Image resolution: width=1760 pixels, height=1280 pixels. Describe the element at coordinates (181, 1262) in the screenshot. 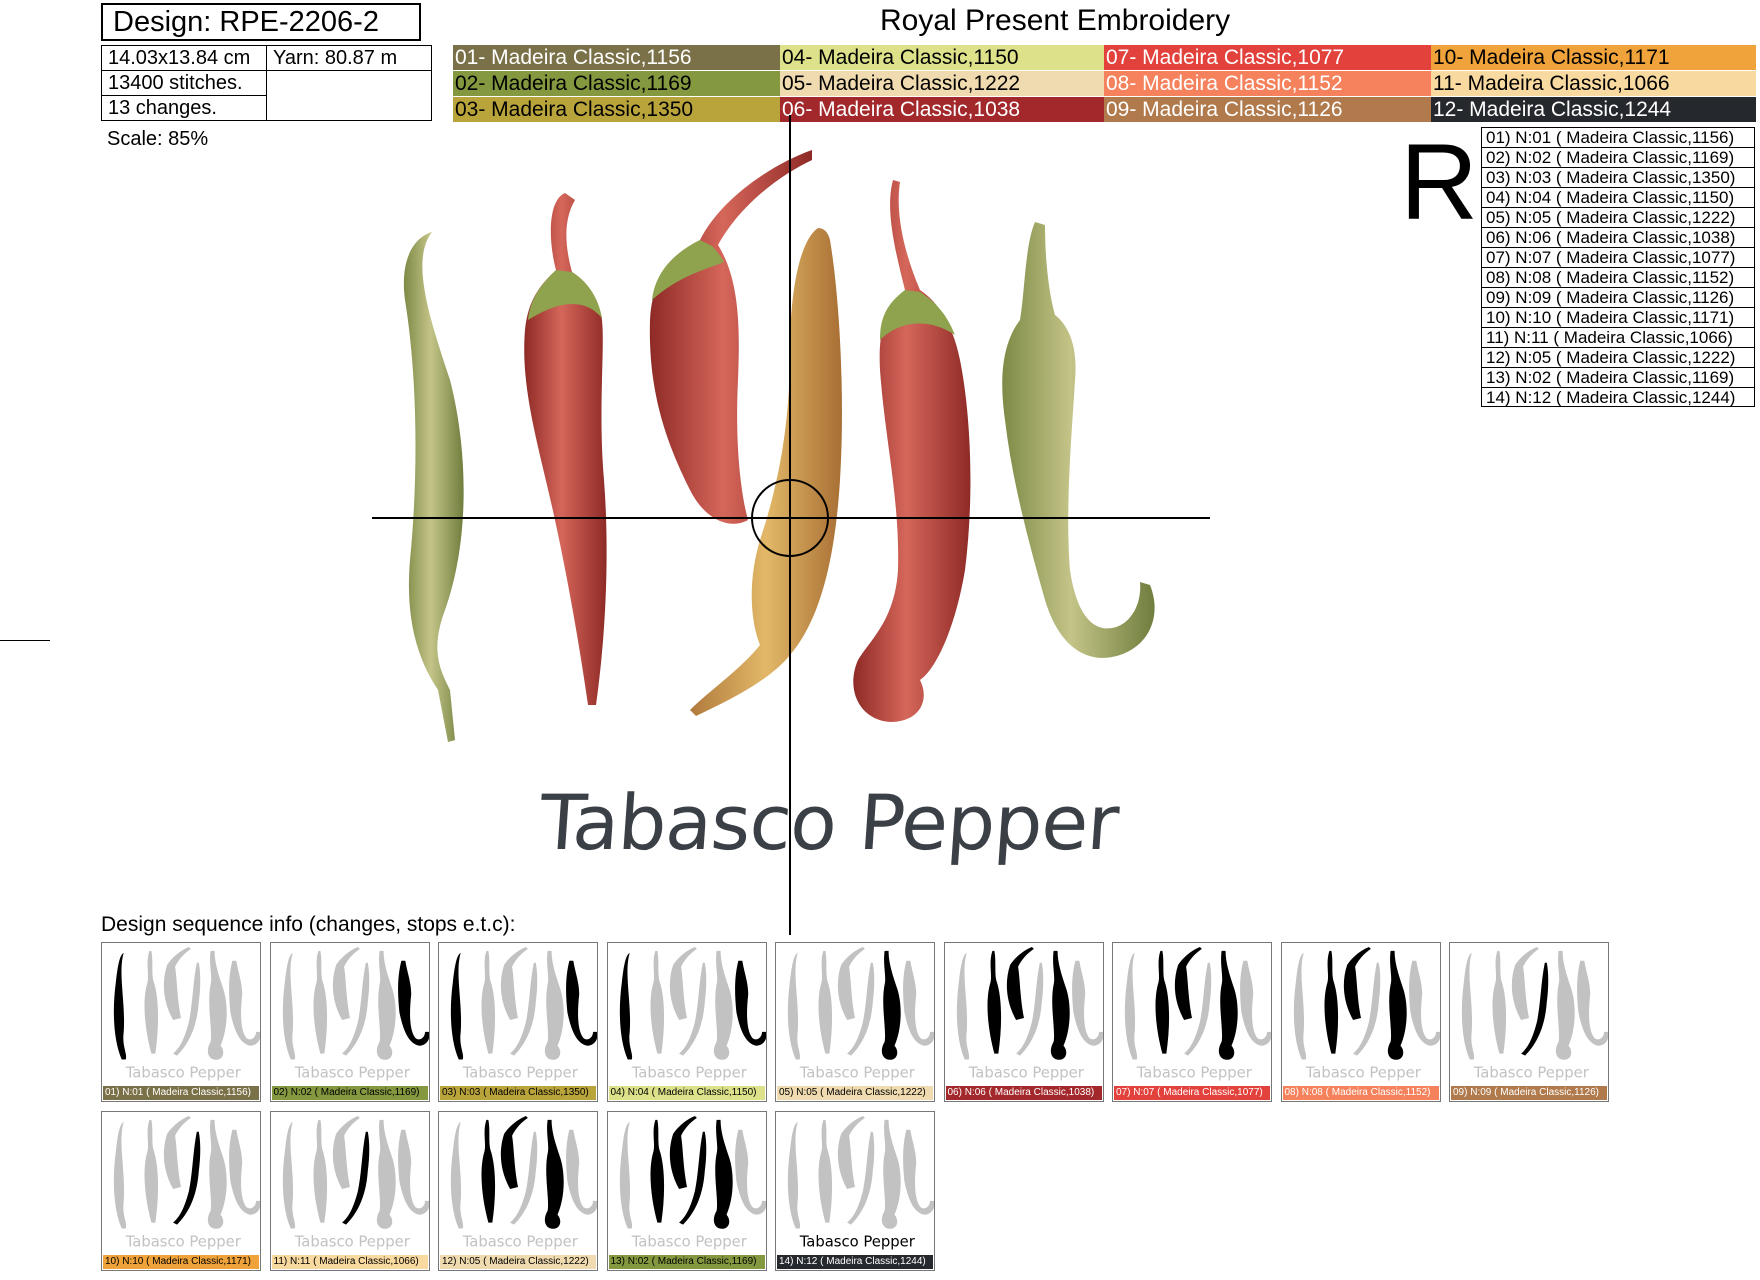

I see `thumbnail-caption: 10) N:10 ( Madeira Classic,1171)` at that location.